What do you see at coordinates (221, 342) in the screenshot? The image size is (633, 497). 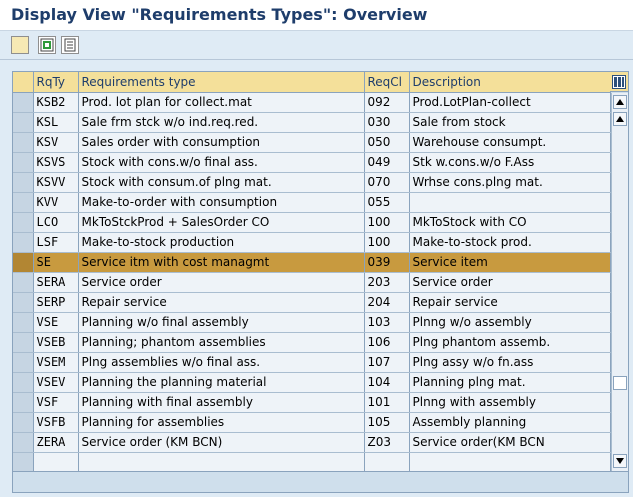 I see `cell-requirements-type: Planning; phantom assemblies` at bounding box center [221, 342].